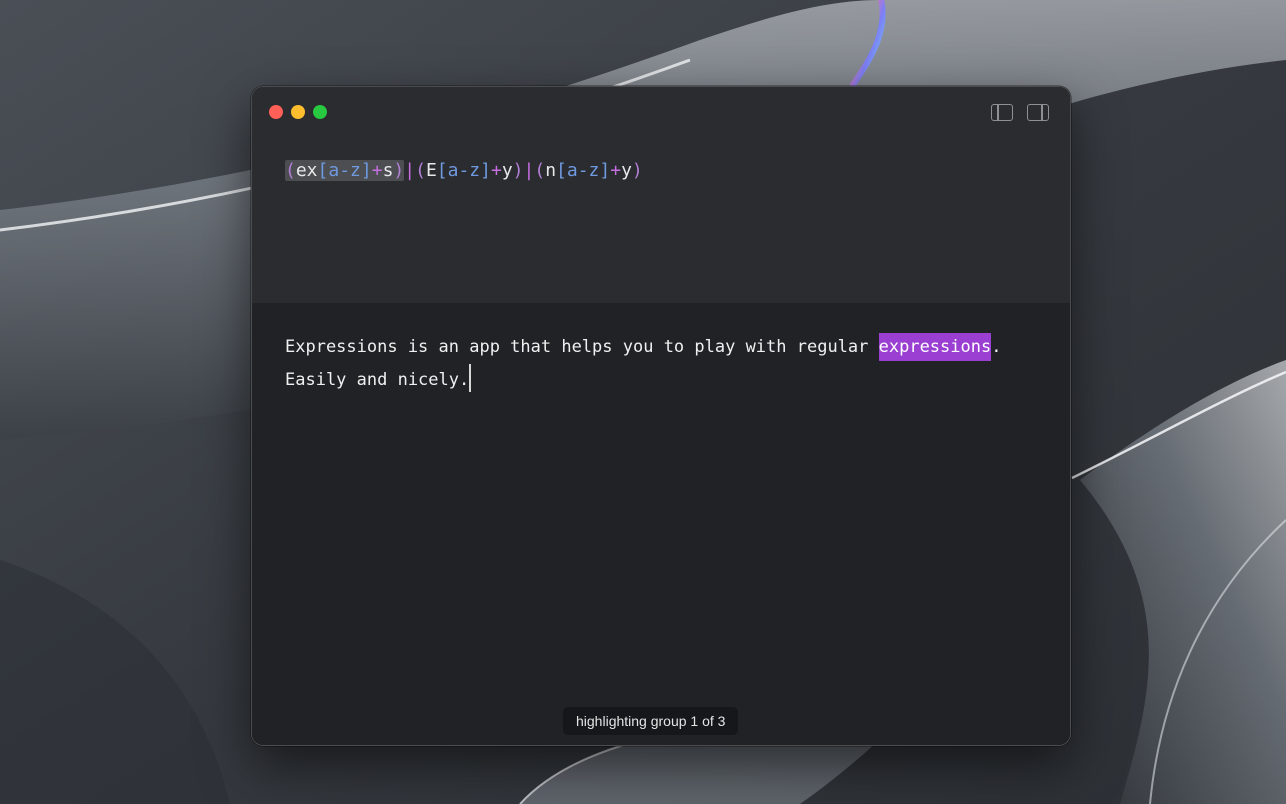  I want to click on minimize-button, so click(298, 112).